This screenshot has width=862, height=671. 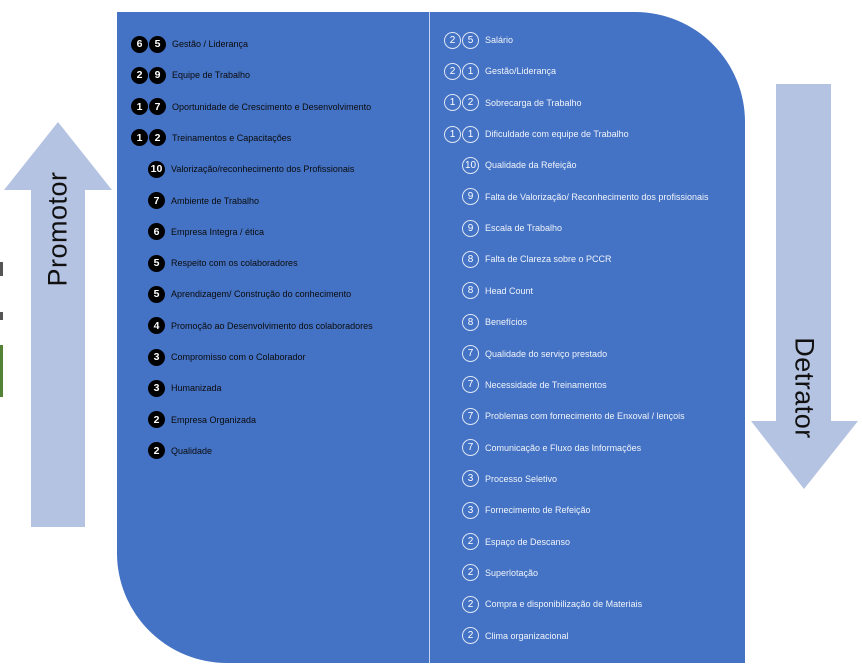 What do you see at coordinates (156, 232) in the screenshot?
I see `count-badge: 6` at bounding box center [156, 232].